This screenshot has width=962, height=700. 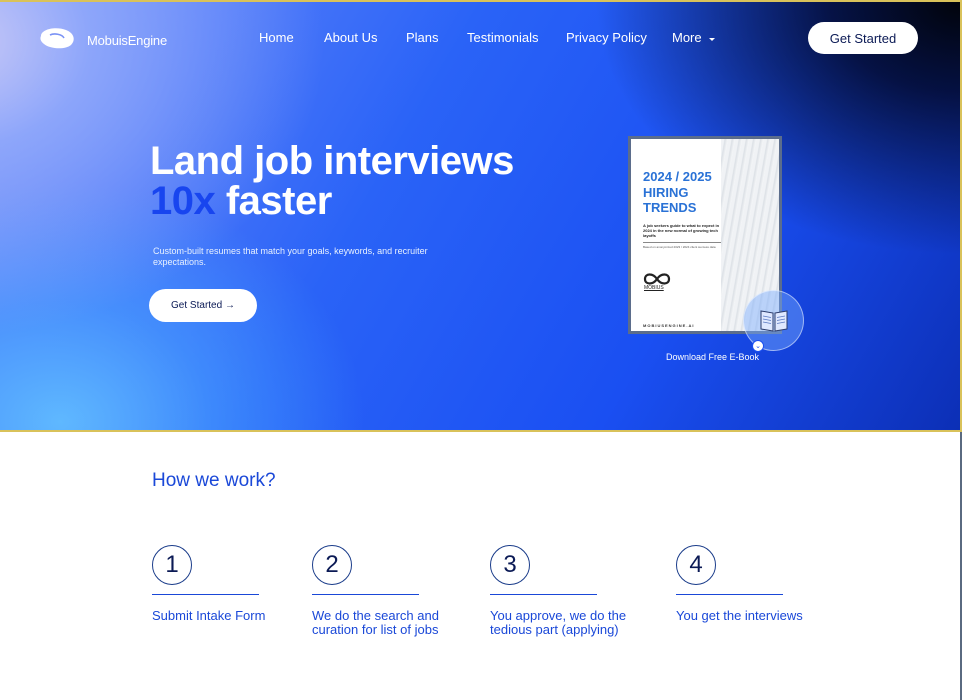 I want to click on step-number: 3, so click(x=510, y=565).